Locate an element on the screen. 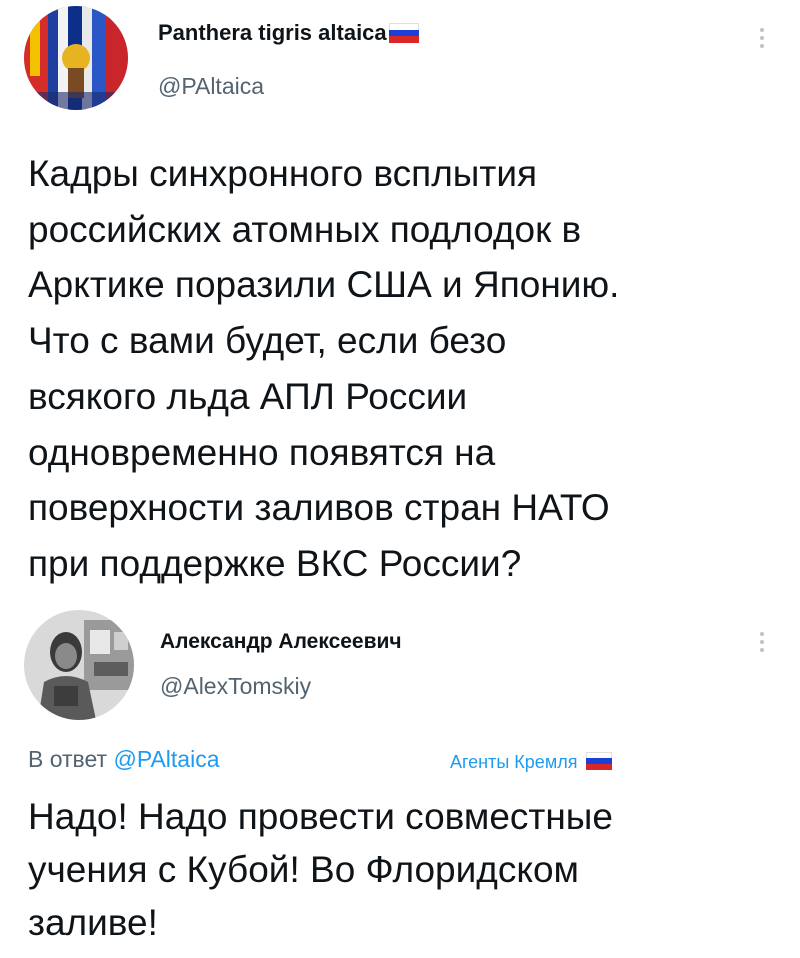 The width and height of the screenshot is (800, 958). photo-avatar-image is located at coordinates (79, 665).